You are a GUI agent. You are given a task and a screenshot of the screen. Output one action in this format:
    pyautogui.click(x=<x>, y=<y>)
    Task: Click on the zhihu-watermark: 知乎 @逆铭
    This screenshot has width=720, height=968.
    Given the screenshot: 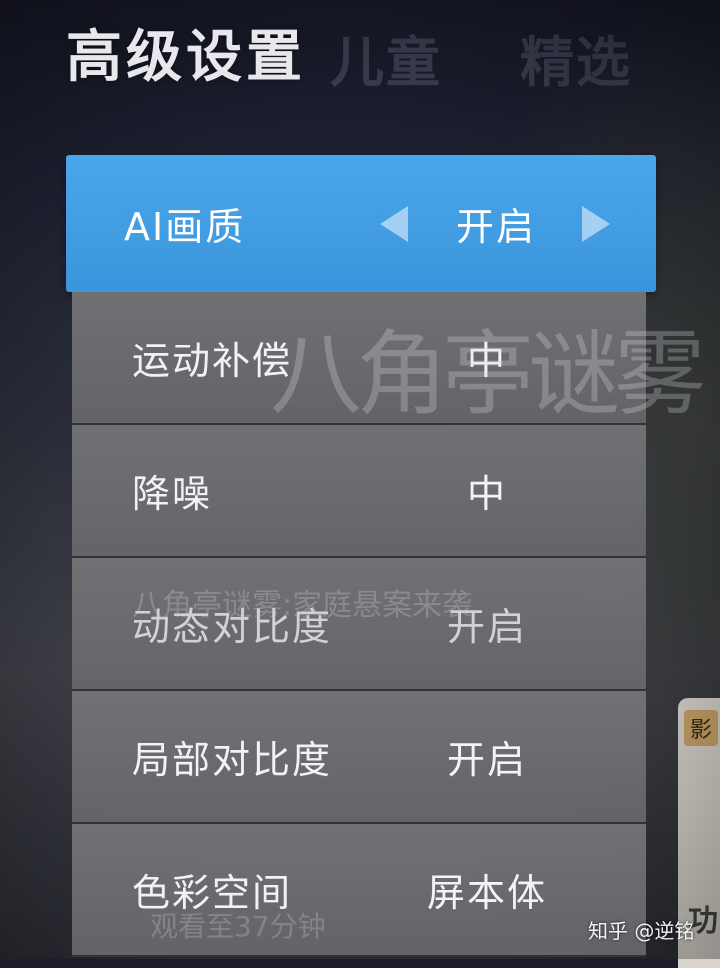 What is the action you would take?
    pyautogui.click(x=641, y=931)
    